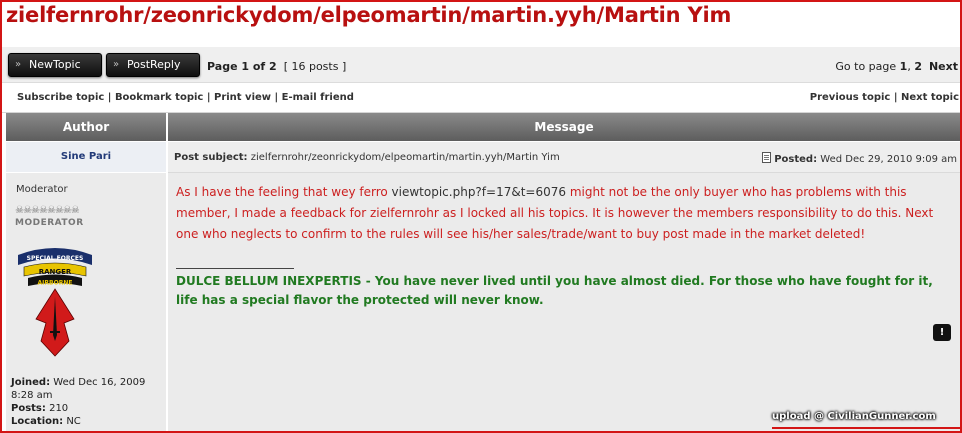 The width and height of the screenshot is (962, 433). Describe the element at coordinates (850, 97) in the screenshot. I see `previous-topic-link: Previous topic` at that location.